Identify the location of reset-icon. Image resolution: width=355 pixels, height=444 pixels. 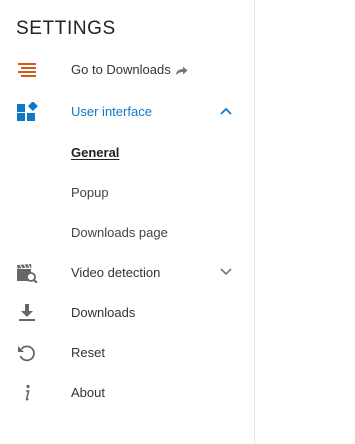
(26, 353).